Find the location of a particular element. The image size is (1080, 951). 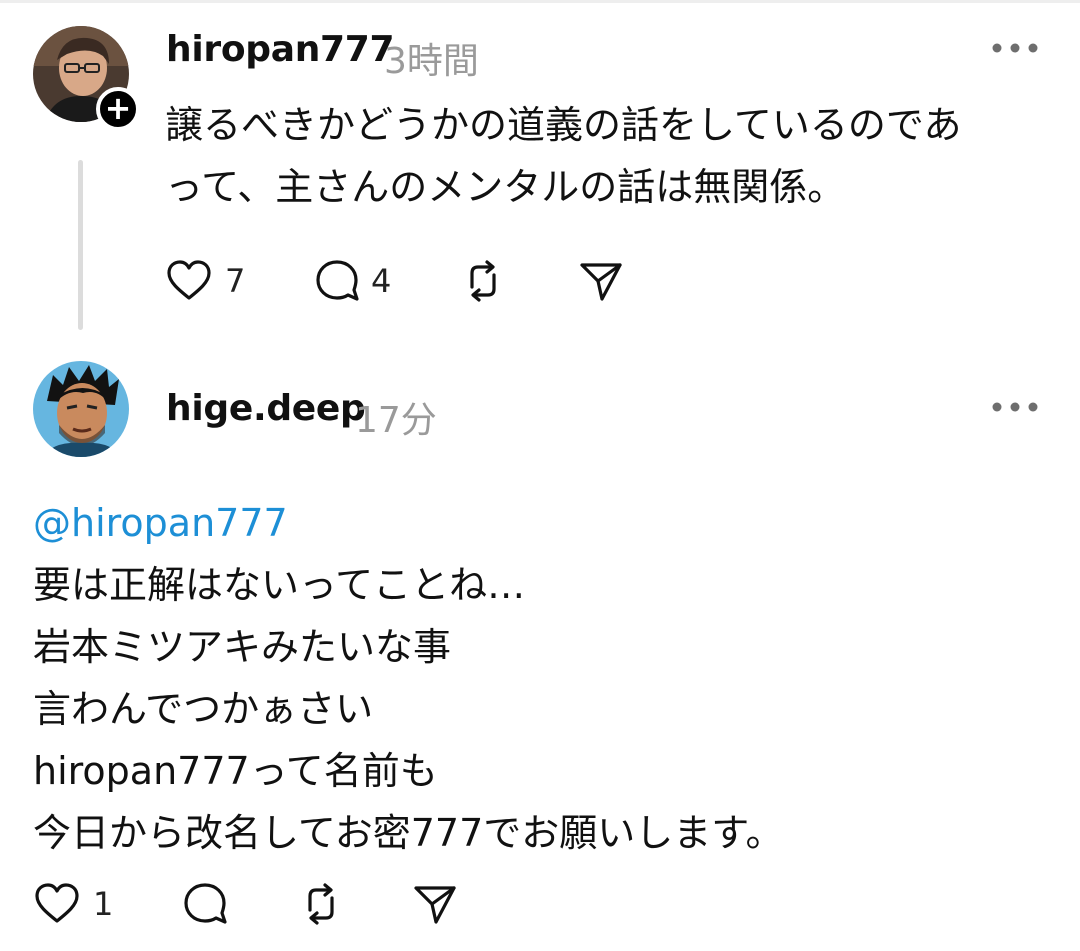

post-text-line: 今日から改名してお密777でお願いします。 is located at coordinates (408, 833).